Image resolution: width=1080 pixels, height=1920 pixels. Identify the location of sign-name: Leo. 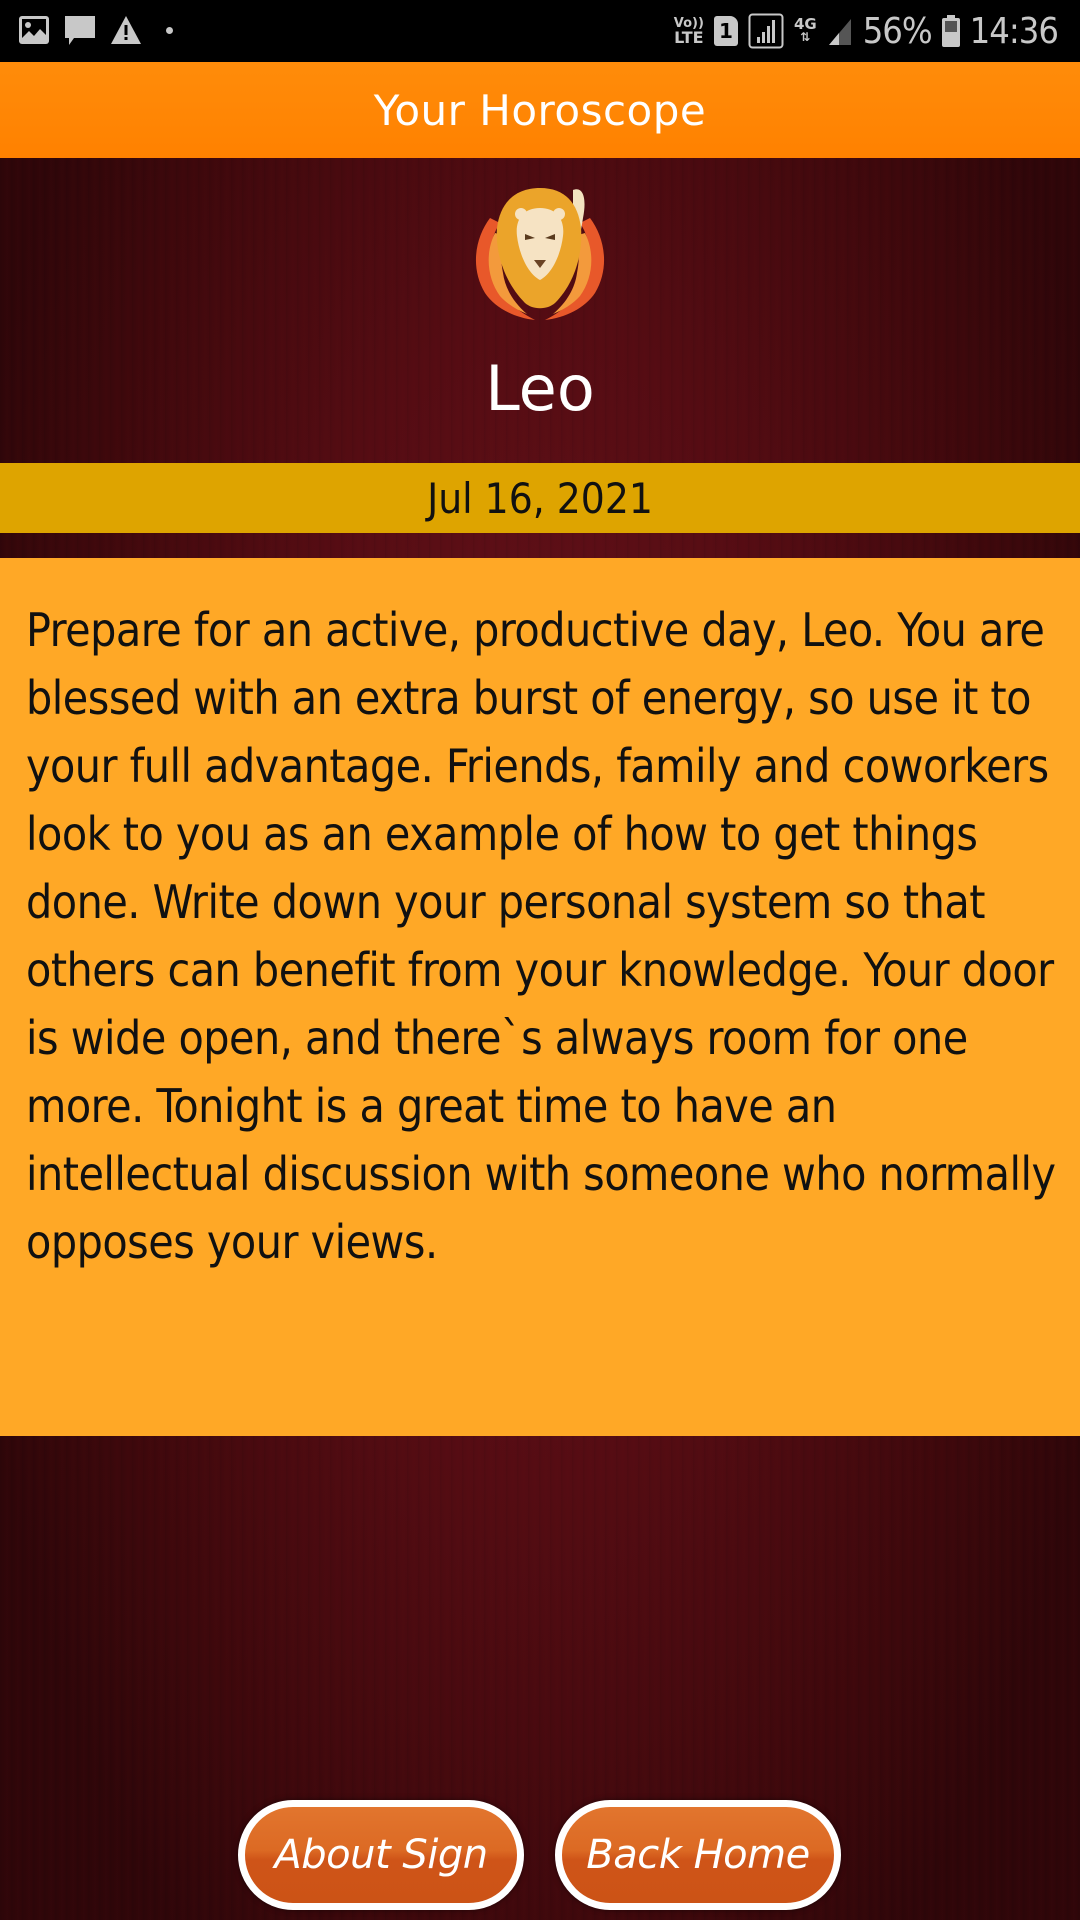
(540, 388).